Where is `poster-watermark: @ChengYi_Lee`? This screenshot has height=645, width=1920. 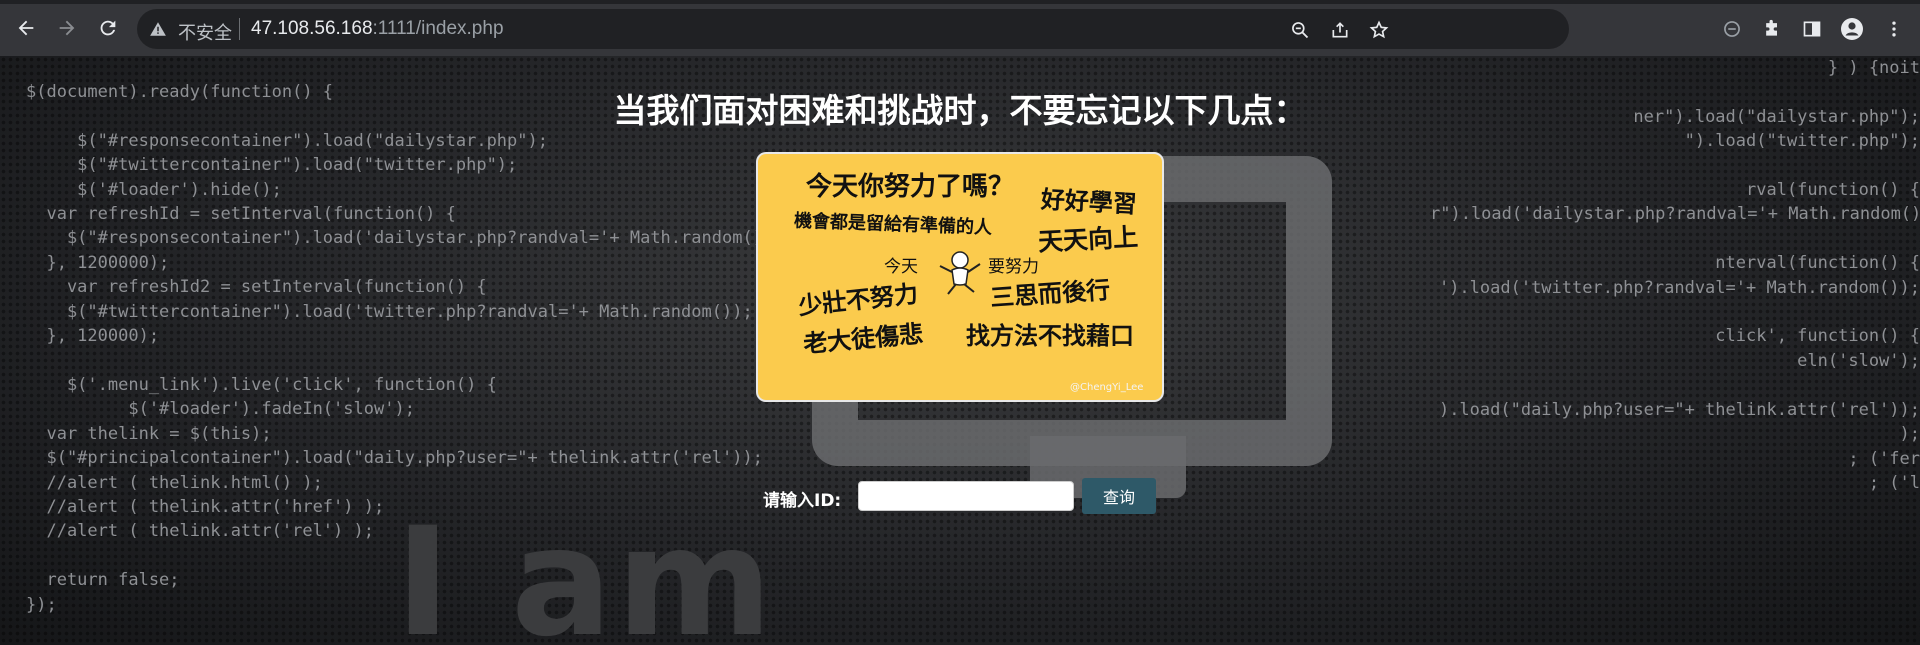
poster-watermark: @ChengYi_Lee is located at coordinates (1107, 387).